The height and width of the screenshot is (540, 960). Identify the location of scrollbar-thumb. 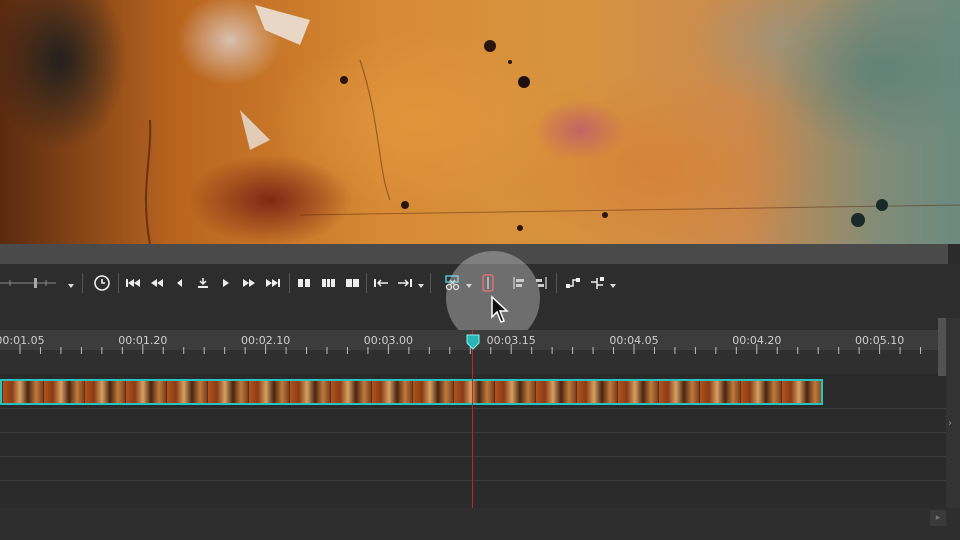
(942, 347).